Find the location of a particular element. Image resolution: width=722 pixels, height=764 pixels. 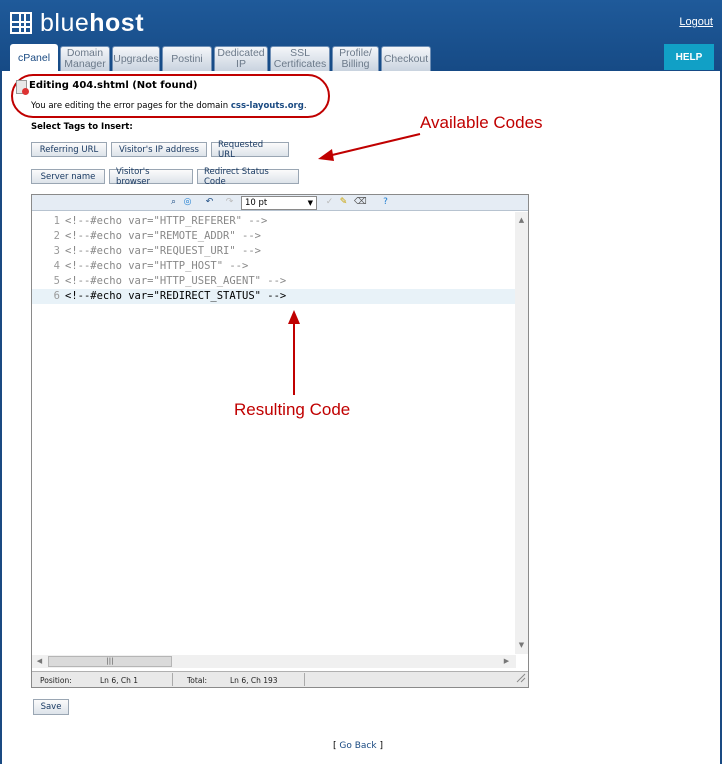

document-error-icon is located at coordinates (22, 87).